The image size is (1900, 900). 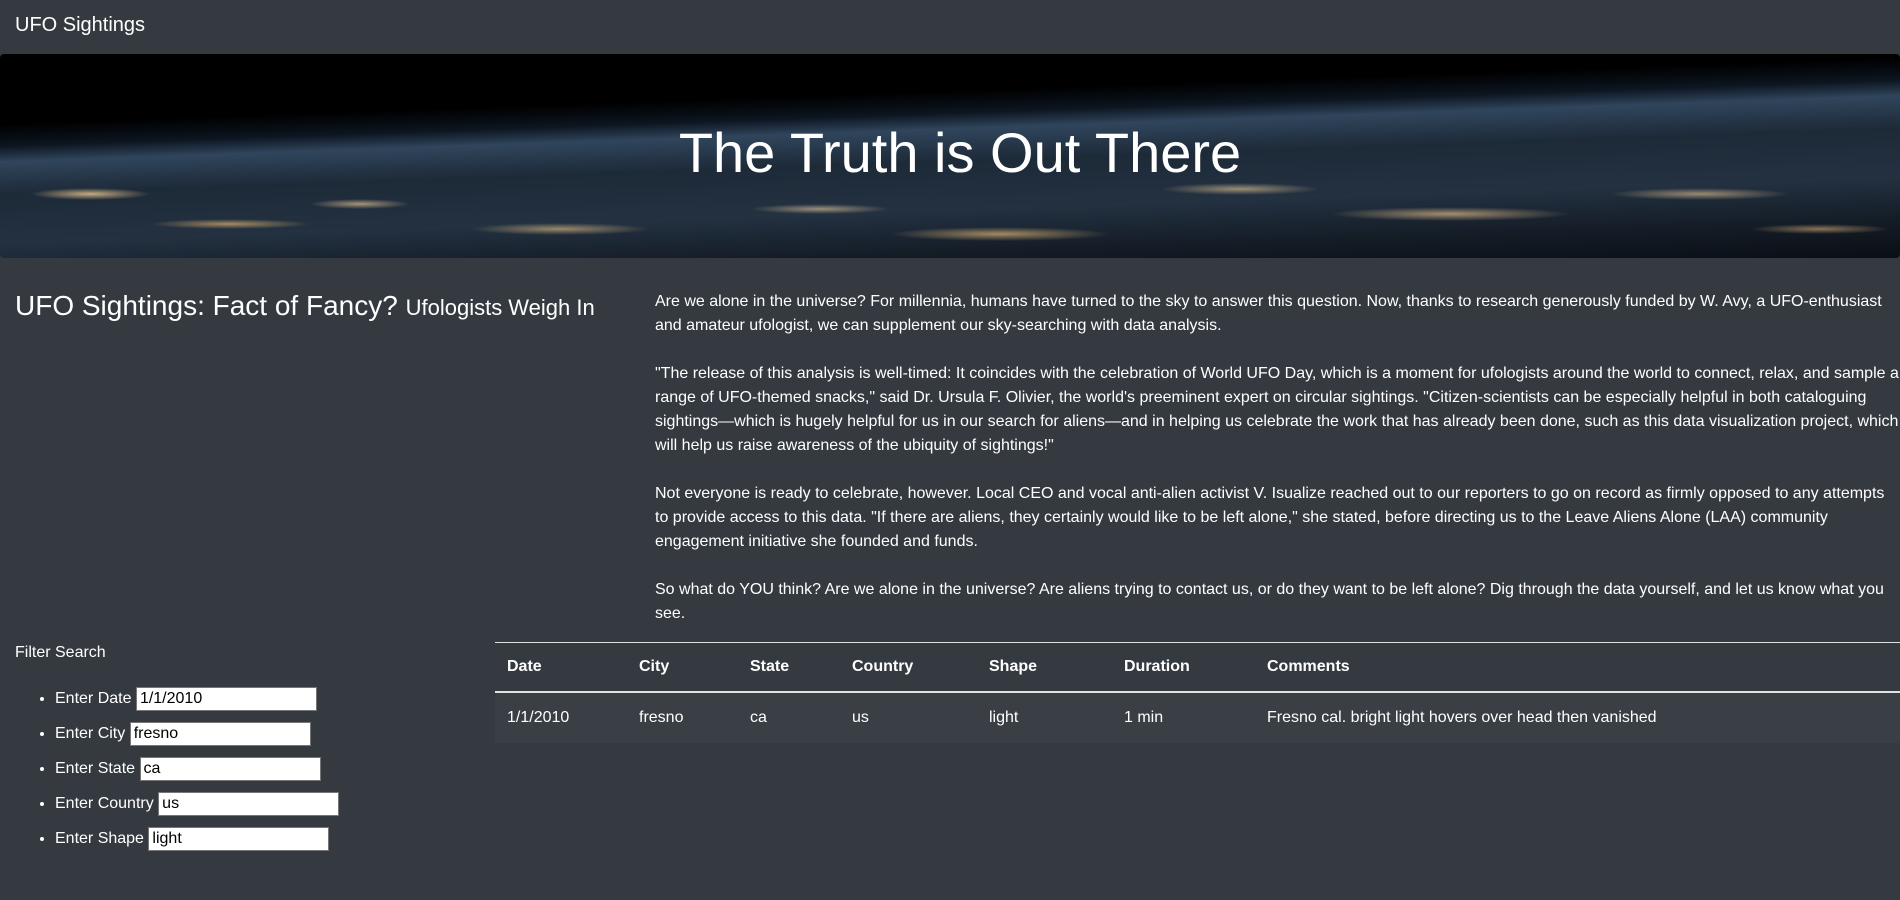 What do you see at coordinates (93, 698) in the screenshot?
I see `filter-date-label: Enter Date` at bounding box center [93, 698].